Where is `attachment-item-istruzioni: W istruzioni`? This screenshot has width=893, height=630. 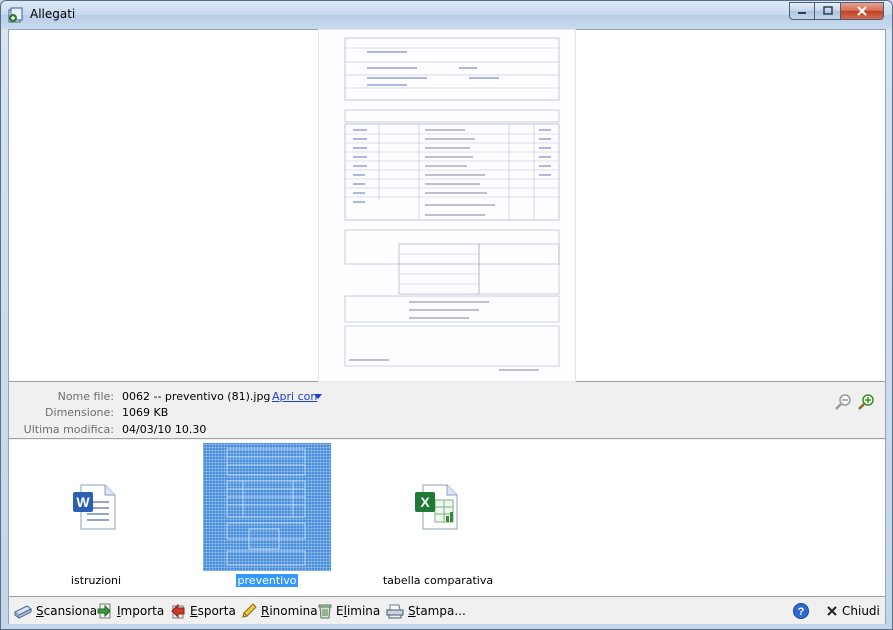
attachment-item-istruzioni: W istruzioni is located at coordinates (96, 518).